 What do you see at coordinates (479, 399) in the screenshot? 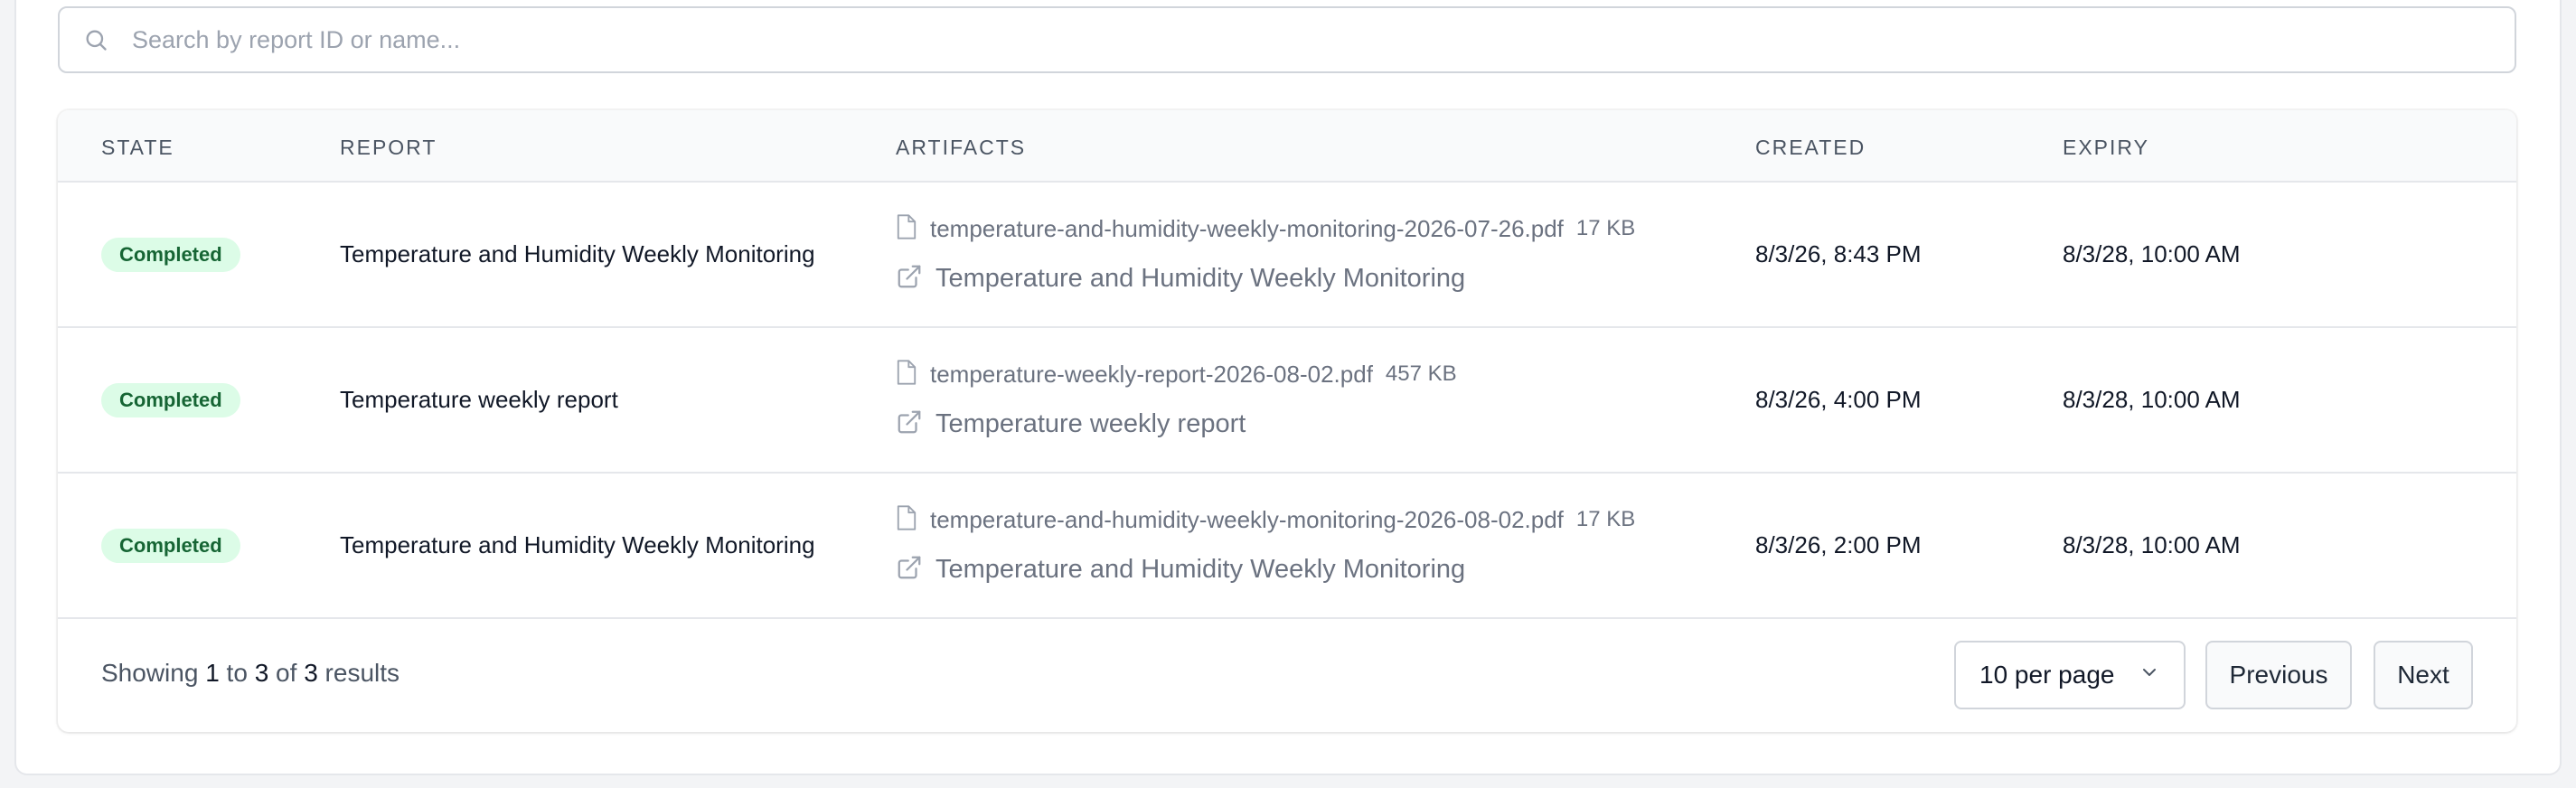
I see `report-name: Temperature weekly report` at bounding box center [479, 399].